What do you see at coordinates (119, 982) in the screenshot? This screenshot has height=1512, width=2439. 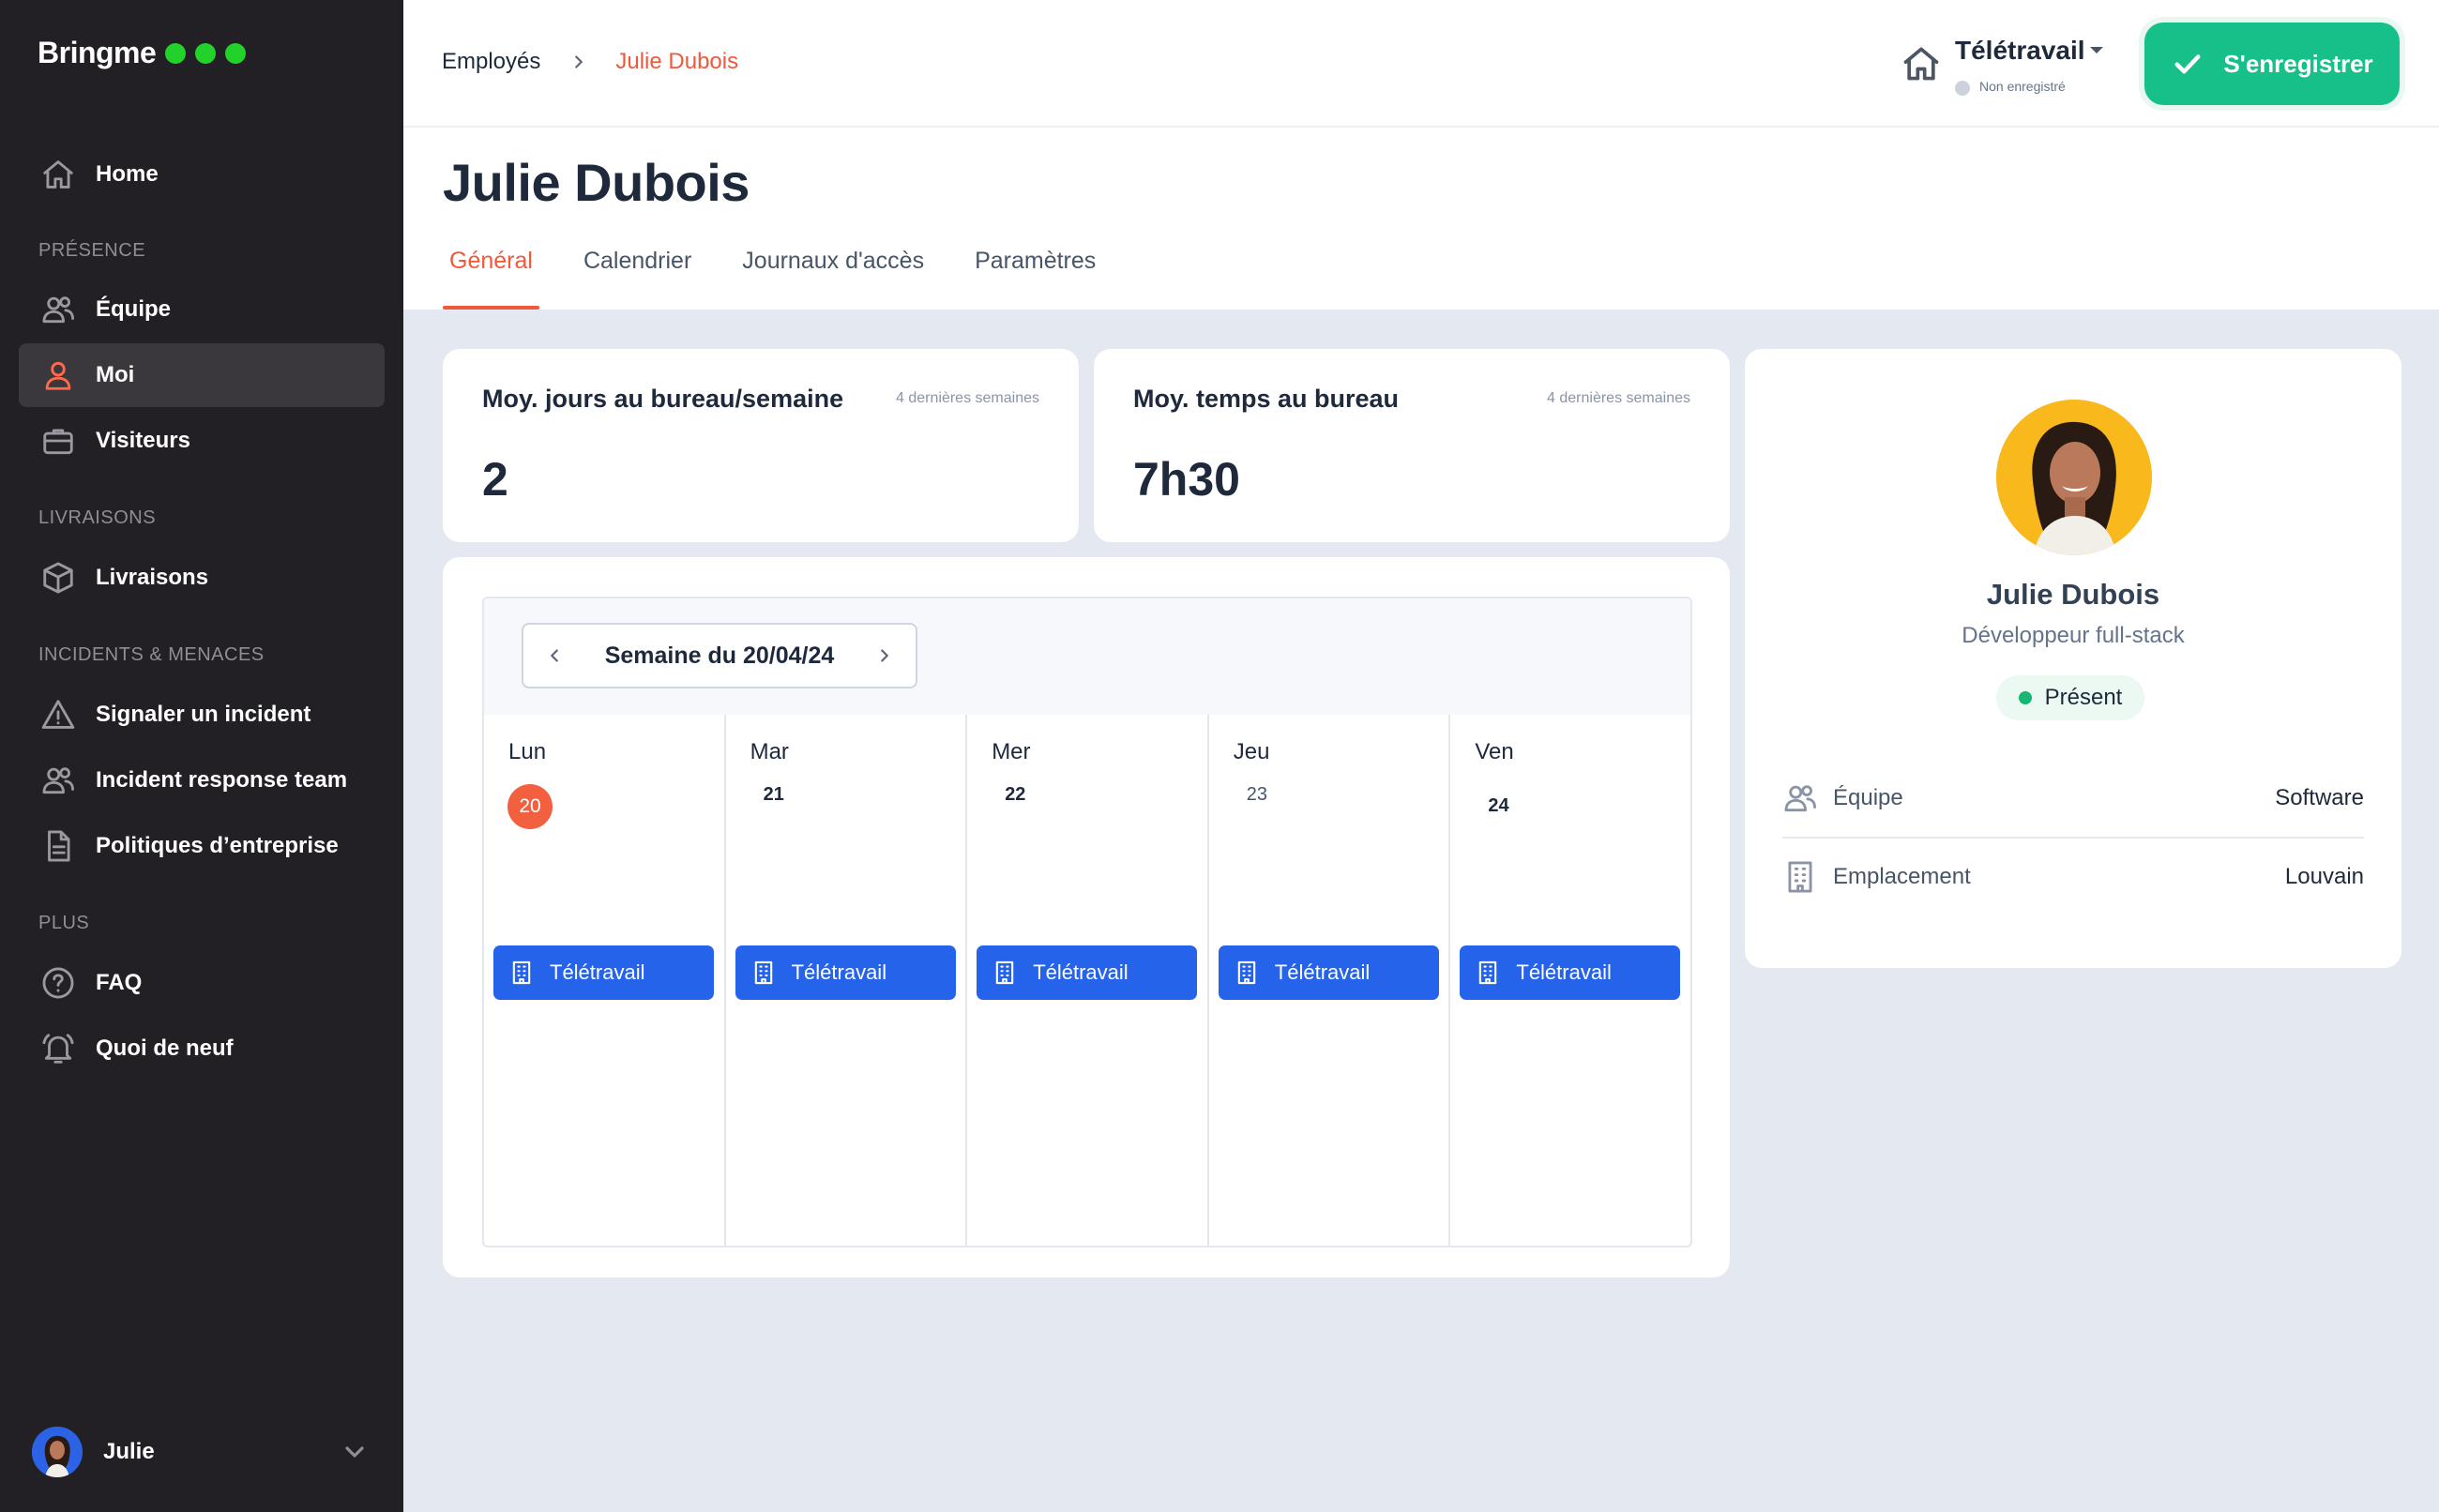 I see `sidebar-item-label: FAQ` at bounding box center [119, 982].